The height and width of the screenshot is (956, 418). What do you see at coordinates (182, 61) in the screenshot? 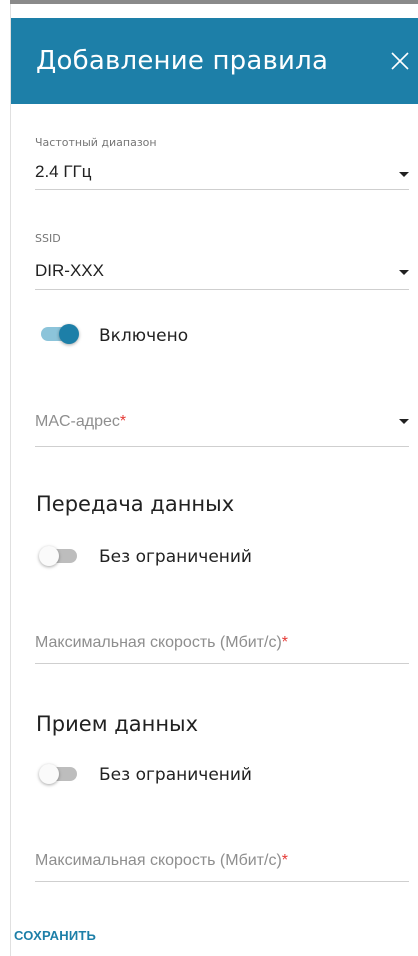
I see `dialog-title: Добавление правила` at bounding box center [182, 61].